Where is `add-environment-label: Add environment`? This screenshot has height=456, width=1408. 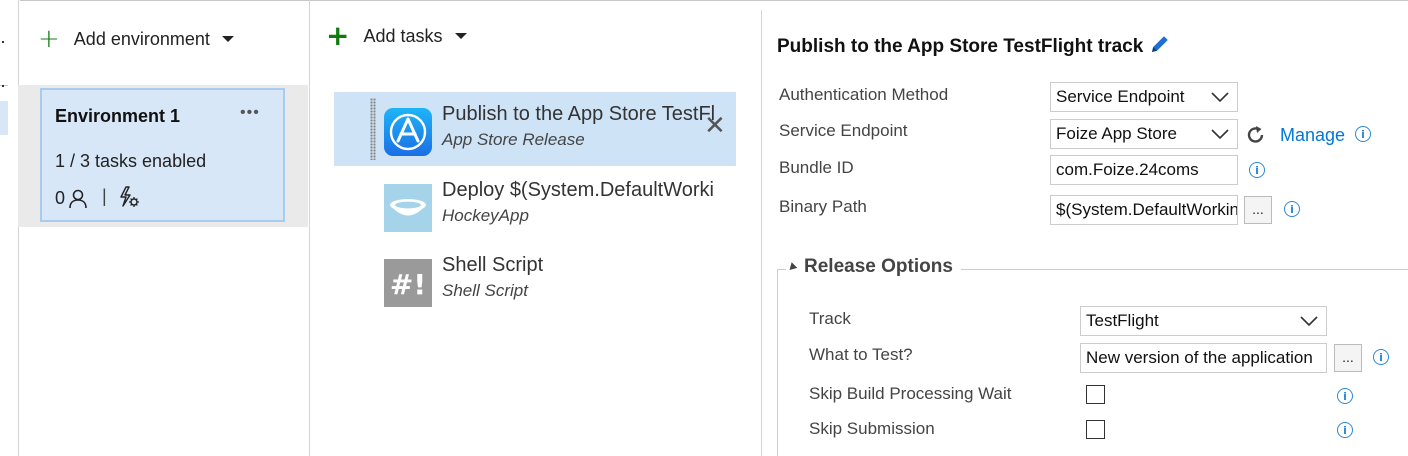
add-environment-label: Add environment is located at coordinates (141, 38).